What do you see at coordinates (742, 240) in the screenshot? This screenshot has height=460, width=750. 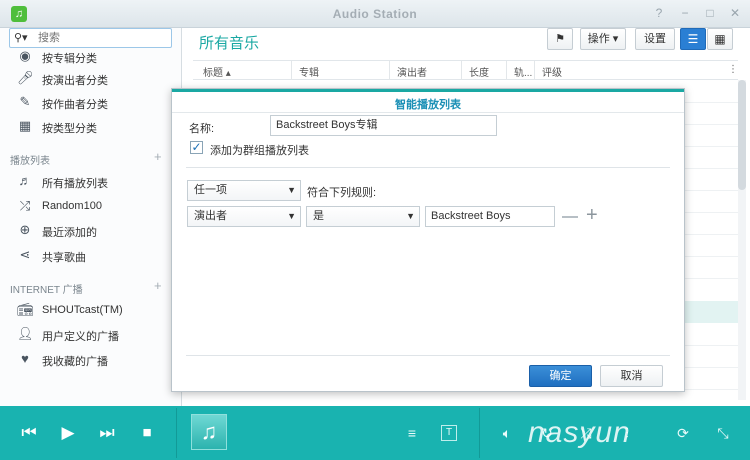 I see `scrollbar` at bounding box center [742, 240].